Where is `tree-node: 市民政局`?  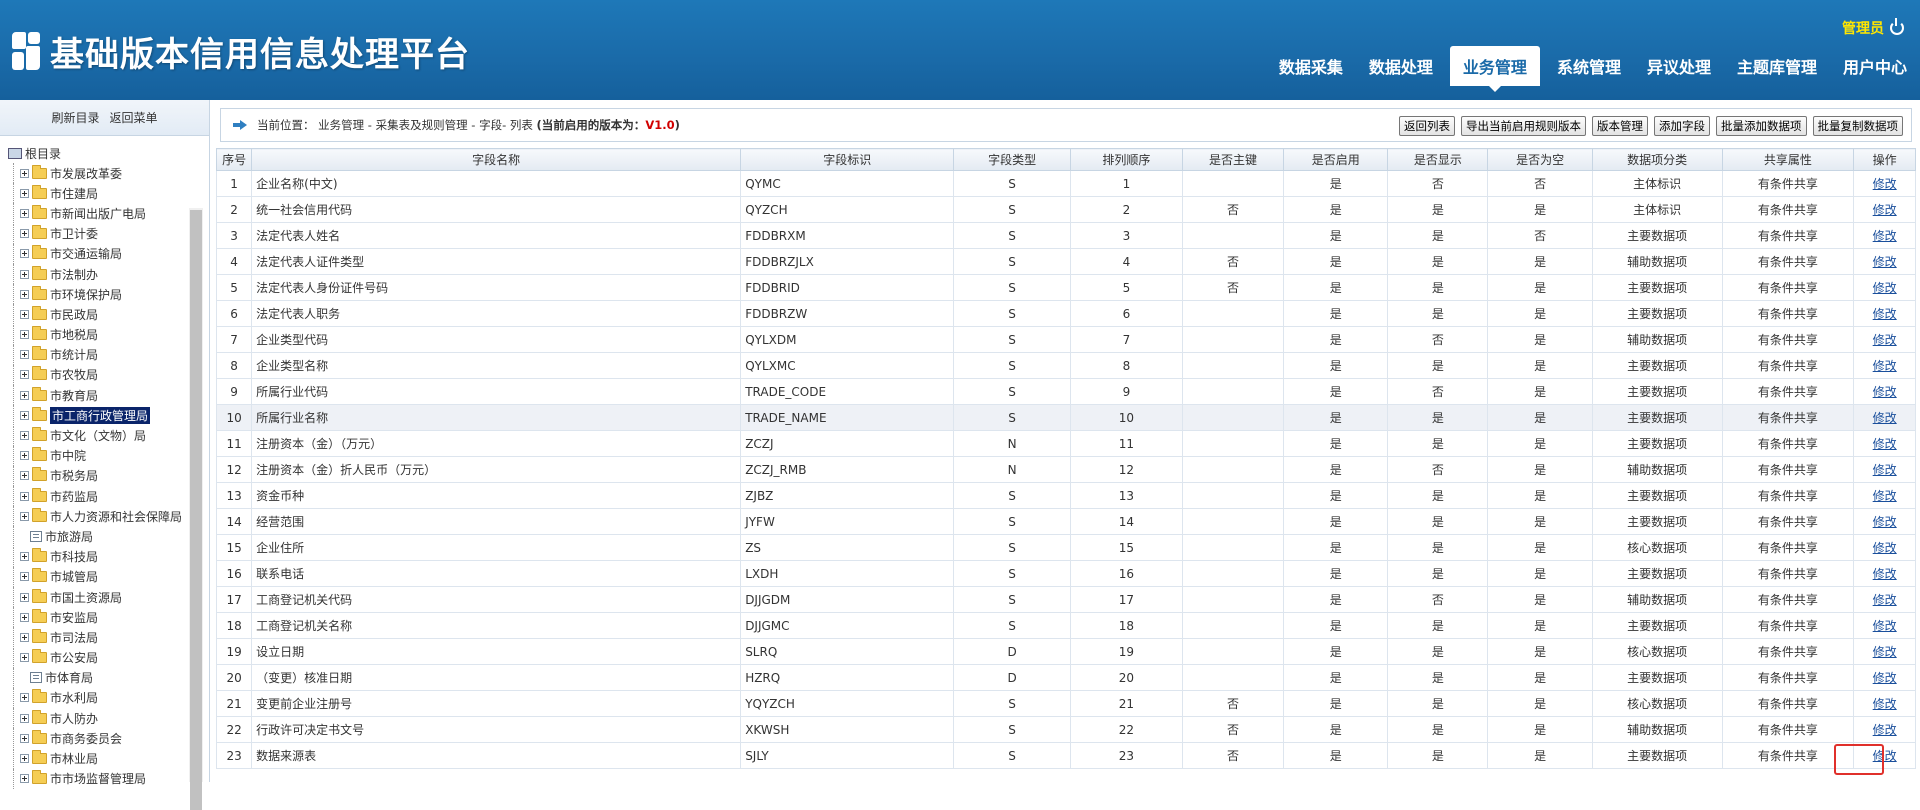 tree-node: 市民政局 is located at coordinates (101, 314).